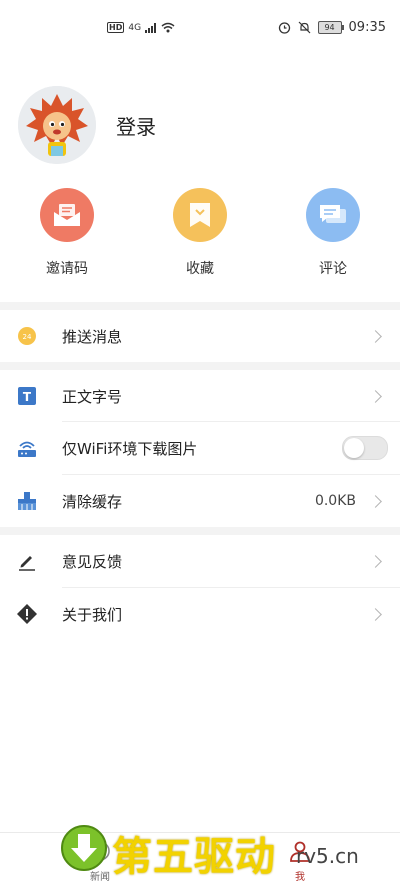 The width and height of the screenshot is (400, 889). What do you see at coordinates (27, 501) in the screenshot?
I see `broom-icon` at bounding box center [27, 501].